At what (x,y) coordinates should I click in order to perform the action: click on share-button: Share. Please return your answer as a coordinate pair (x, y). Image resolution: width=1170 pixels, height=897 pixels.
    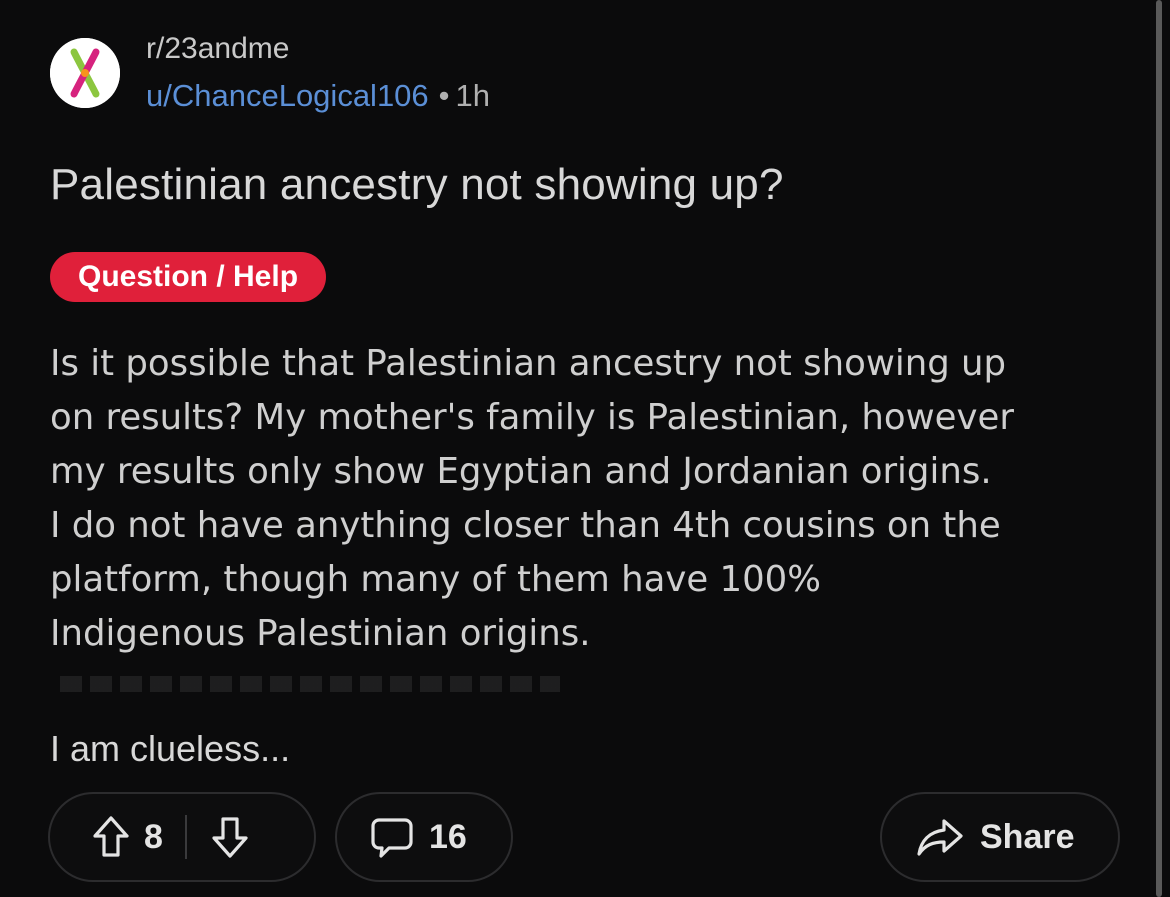
    Looking at the image, I should click on (1000, 837).